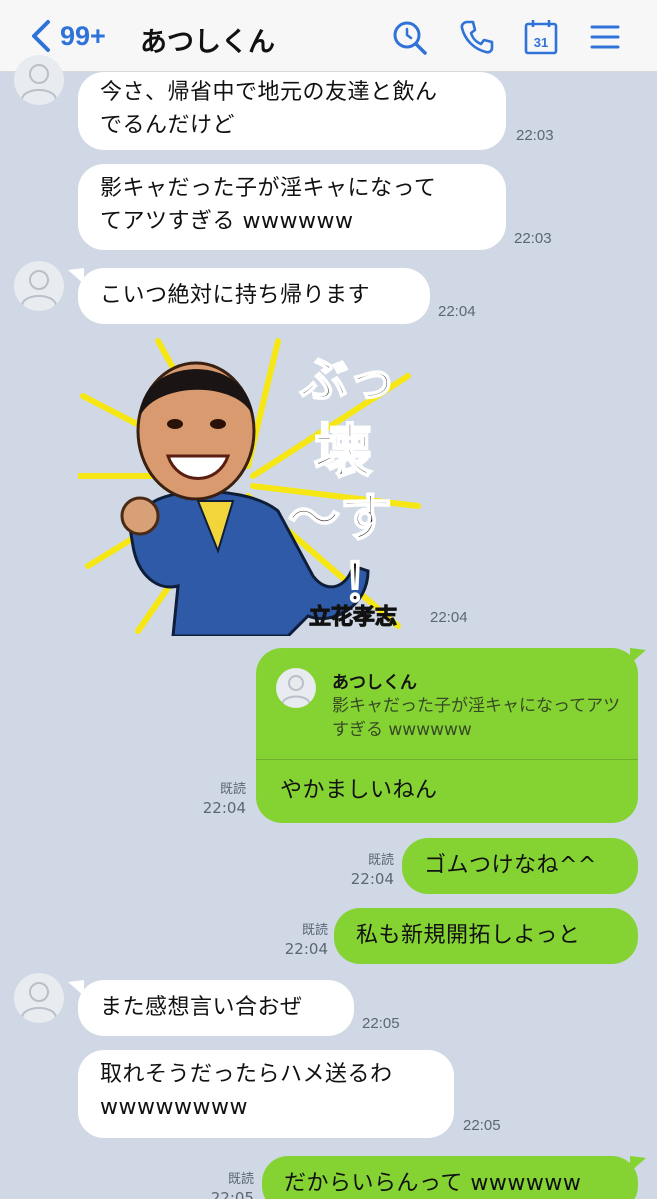  Describe the element at coordinates (207, 42) in the screenshot. I see `chat-title: あつしくん` at that location.